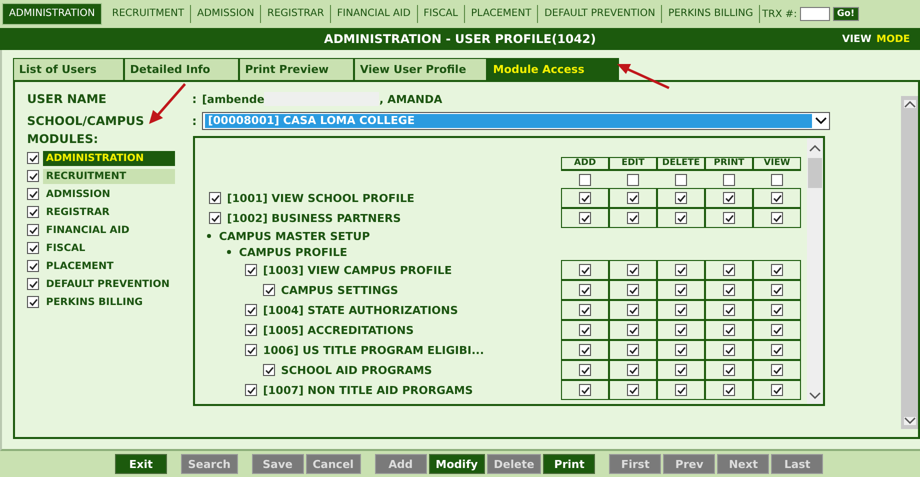 This screenshot has width=920, height=477. Describe the element at coordinates (600, 14) in the screenshot. I see `nav-tab: DEFAULT PREVENTION` at that location.